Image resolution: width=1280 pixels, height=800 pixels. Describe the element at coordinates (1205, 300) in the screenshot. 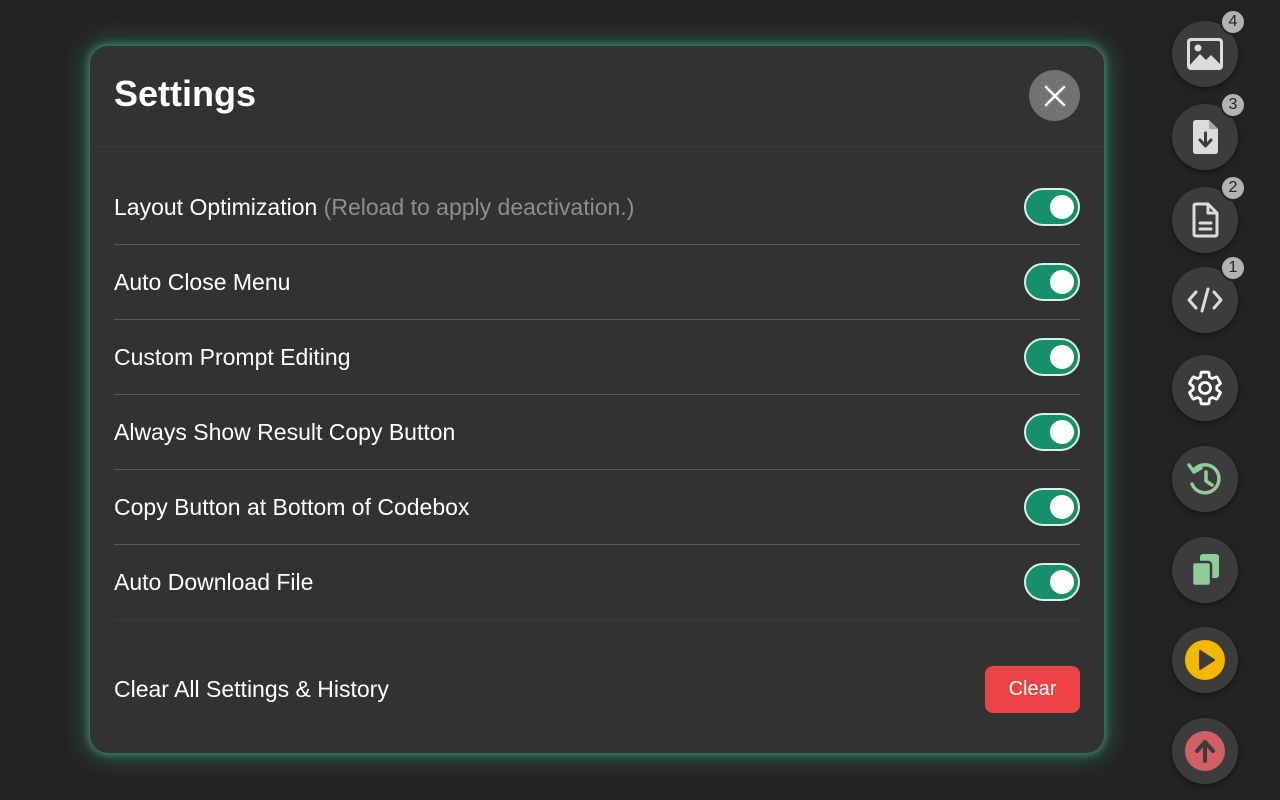

I see `code-icon` at that location.